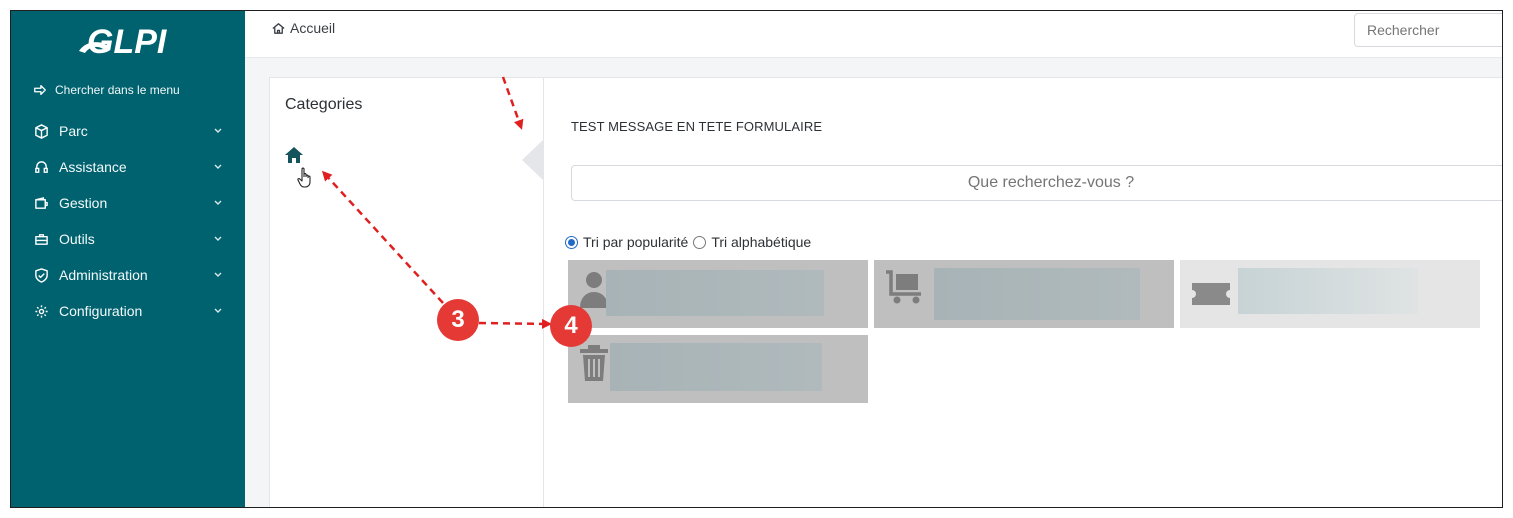 Image resolution: width=1513 pixels, height=518 pixels. What do you see at coordinates (41, 239) in the screenshot?
I see `briefcase-icon` at bounding box center [41, 239].